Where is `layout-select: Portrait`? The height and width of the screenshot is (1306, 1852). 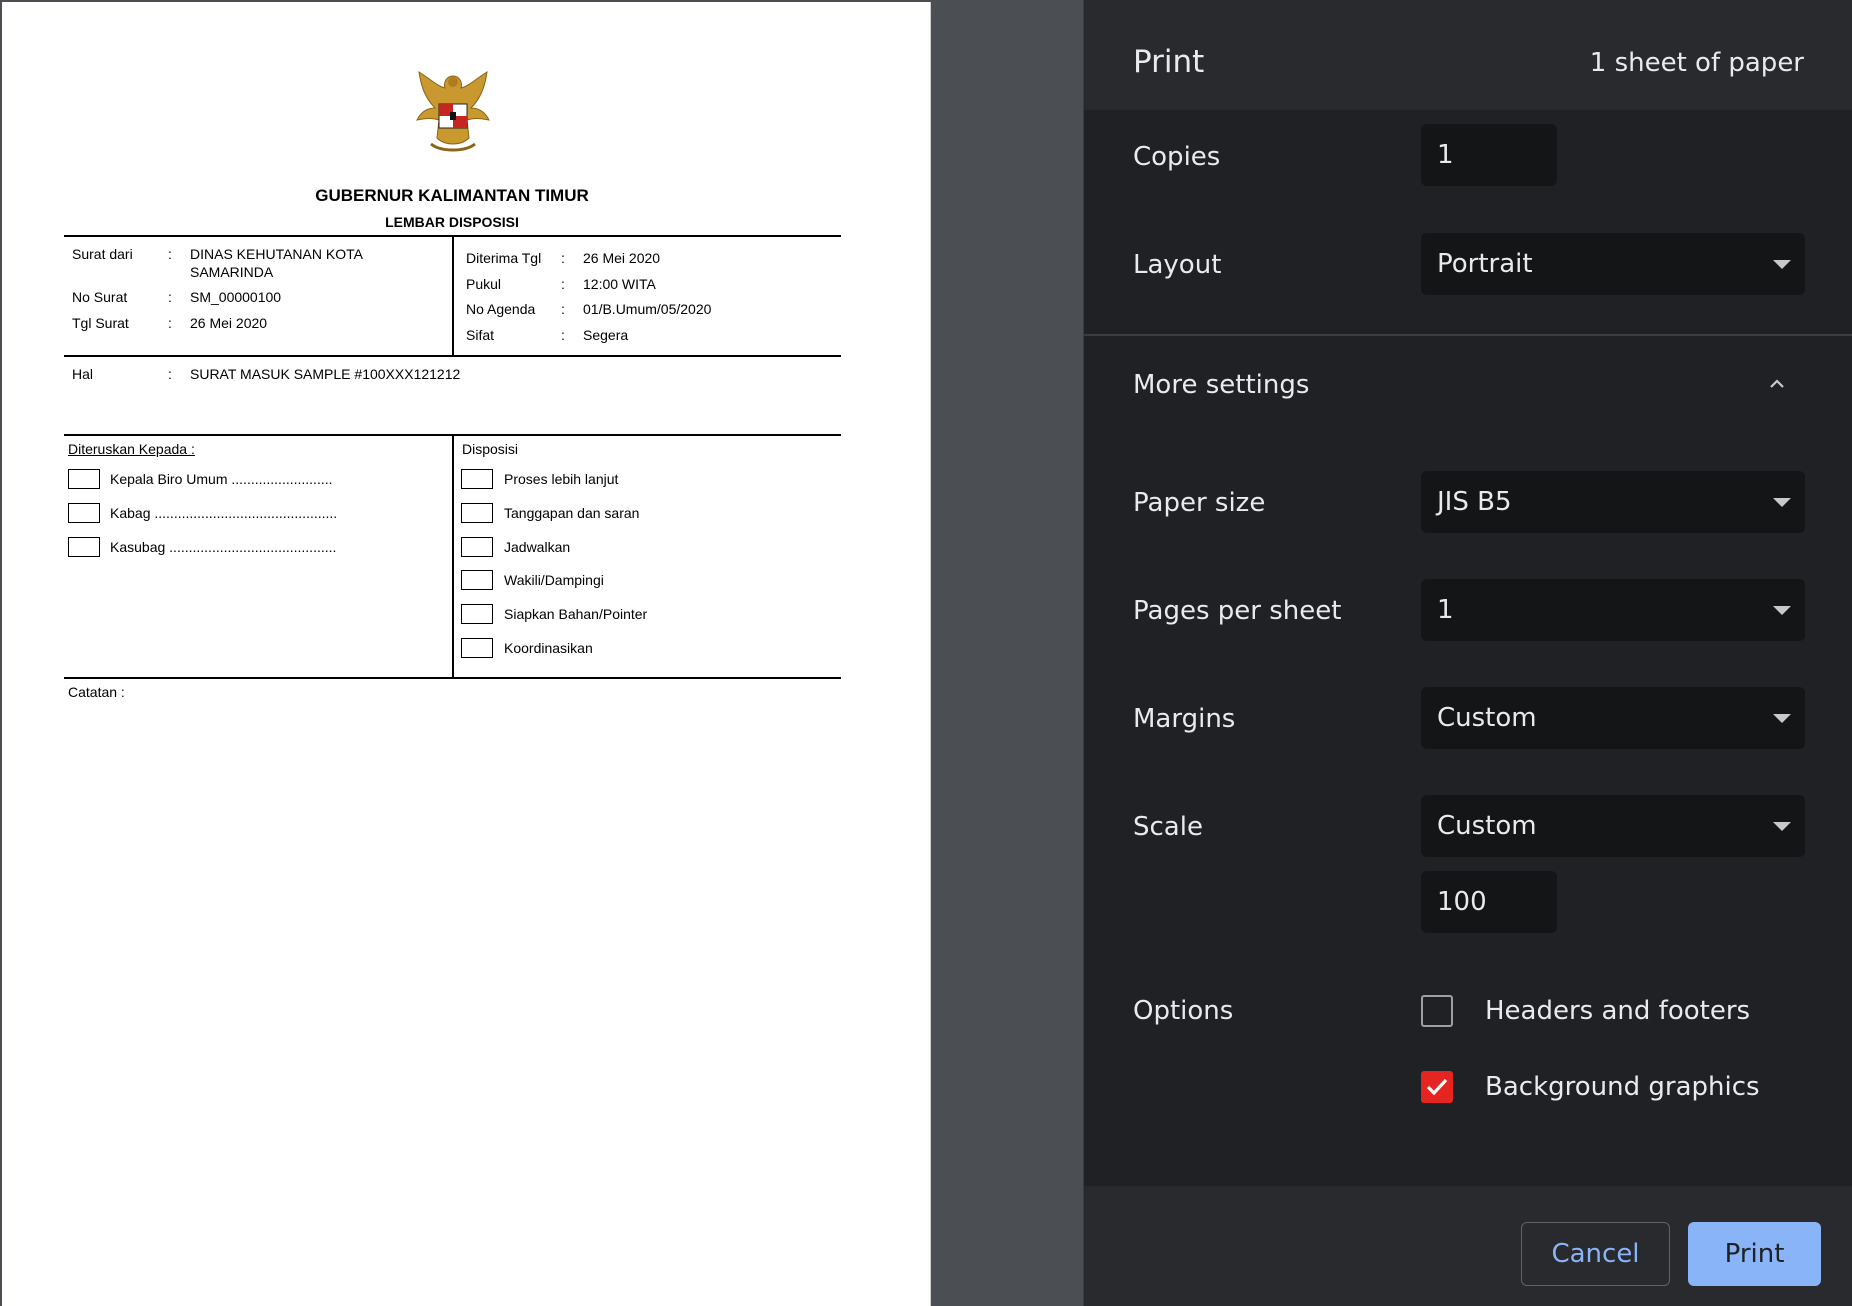
layout-select: Portrait is located at coordinates (1613, 264).